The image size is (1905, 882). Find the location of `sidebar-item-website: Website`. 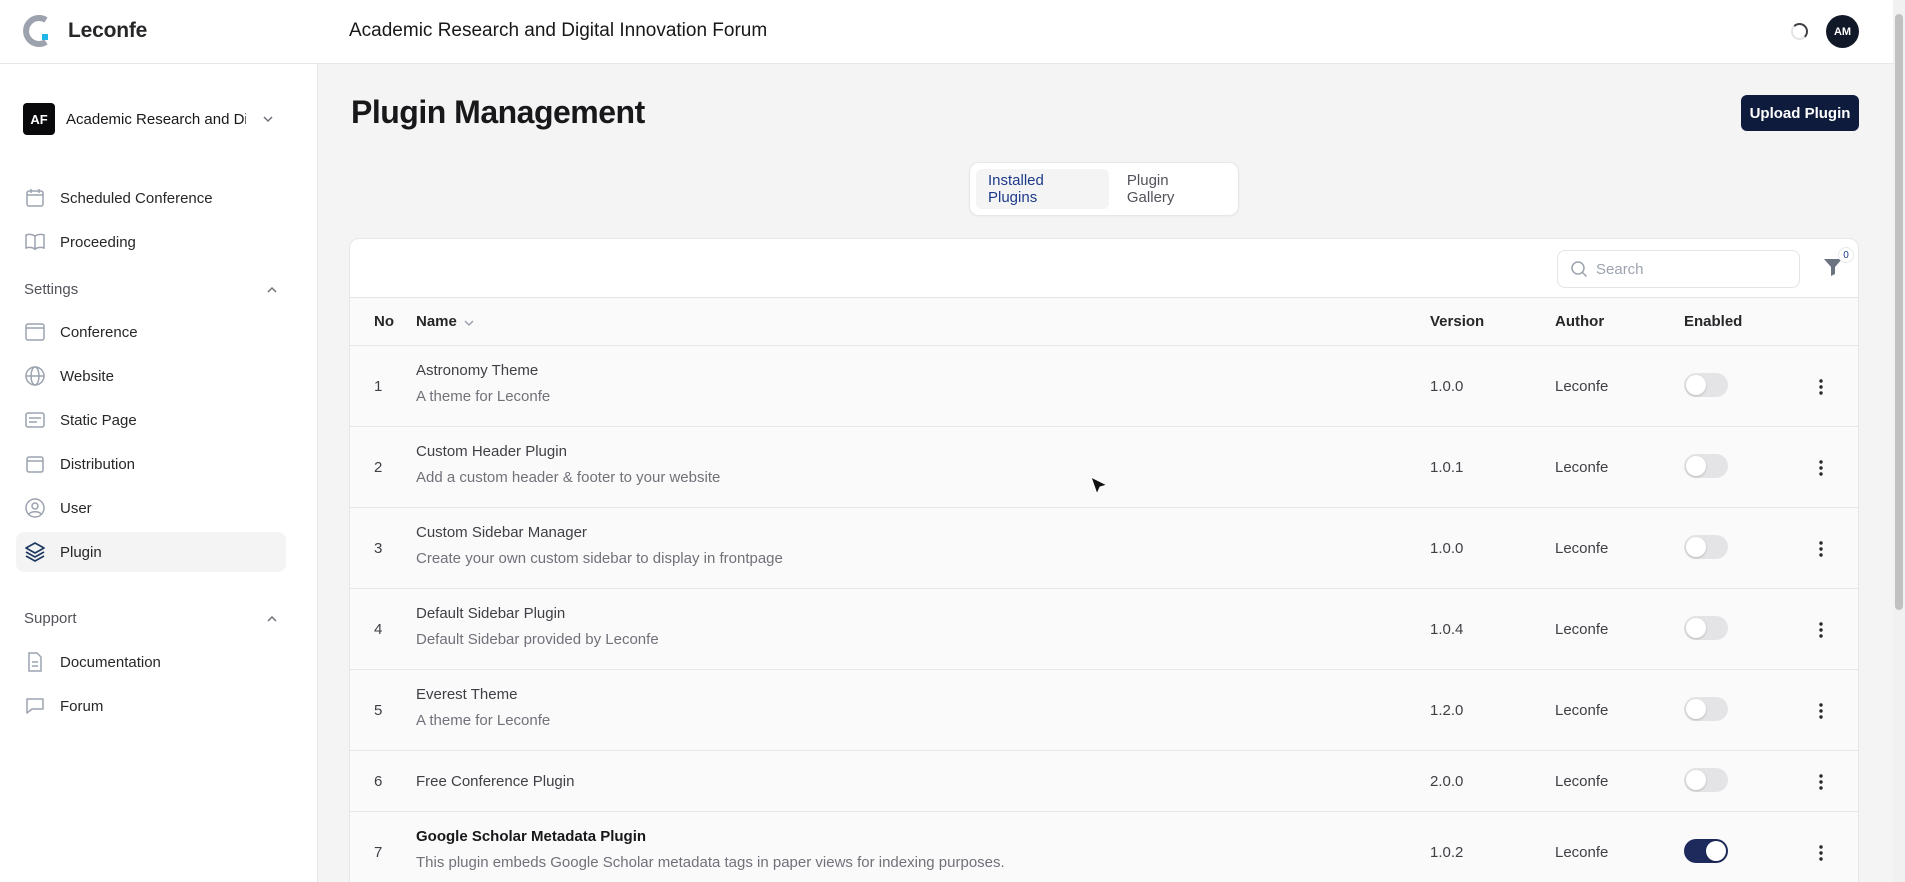

sidebar-item-website: Website is located at coordinates (151, 376).